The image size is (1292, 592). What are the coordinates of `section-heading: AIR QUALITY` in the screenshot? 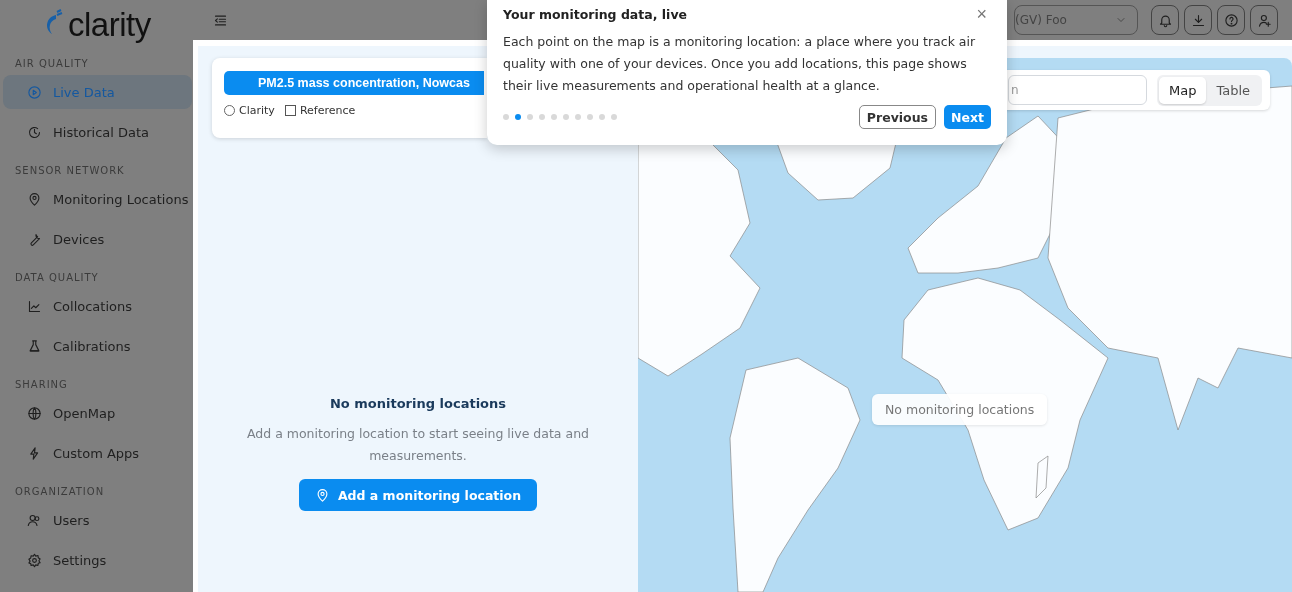 It's located at (52, 64).